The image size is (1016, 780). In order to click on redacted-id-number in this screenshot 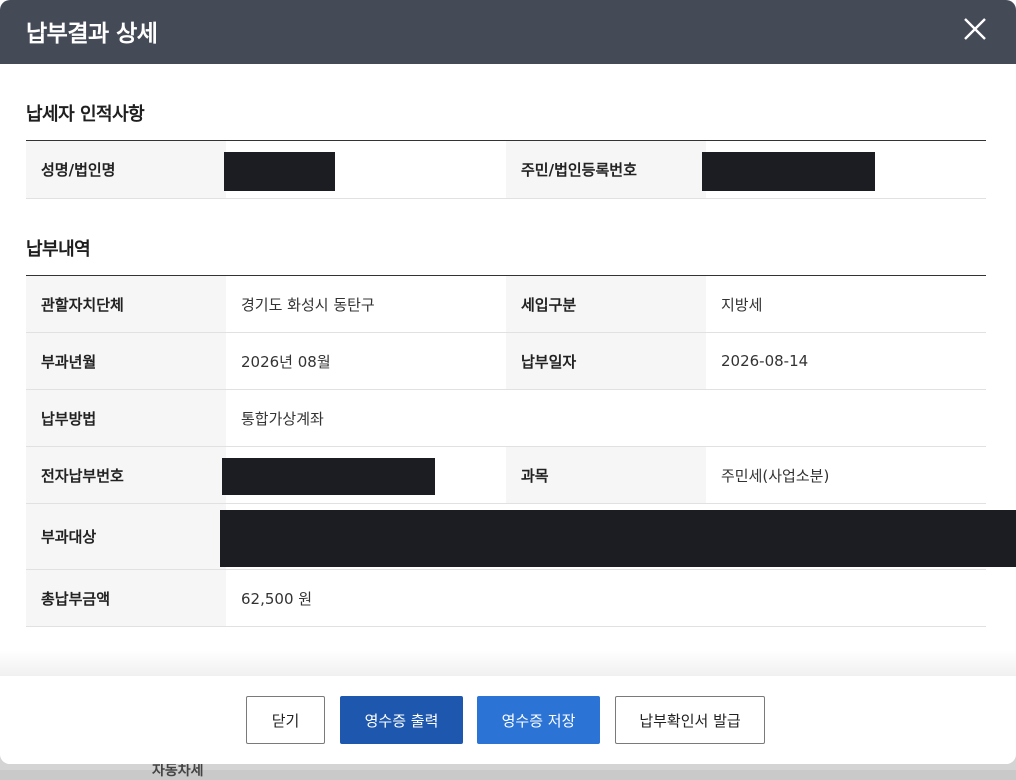, I will do `click(788, 171)`.